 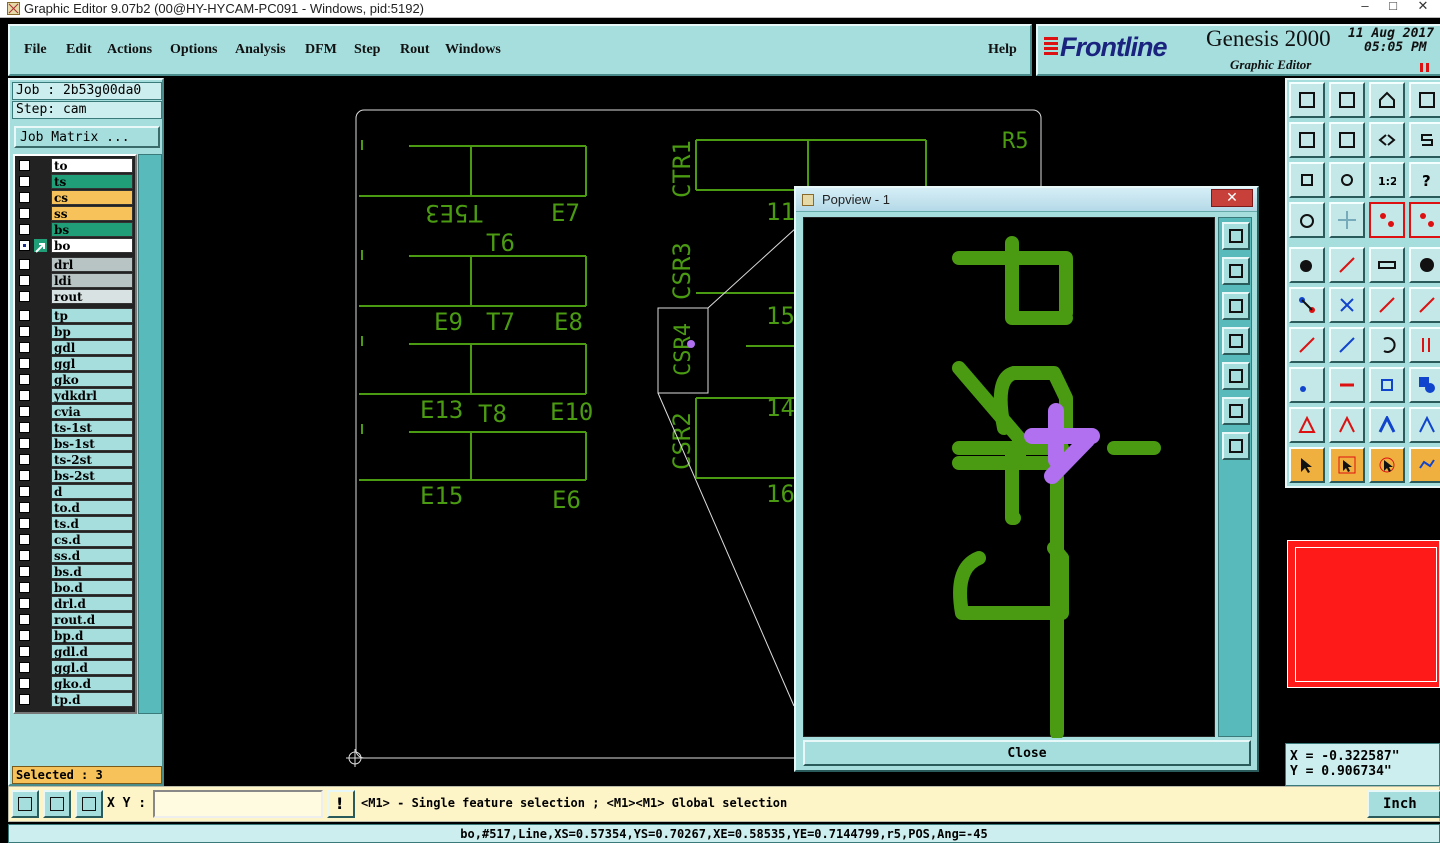 What do you see at coordinates (76, 197) in the screenshot?
I see `layer-row-cs: cs` at bounding box center [76, 197].